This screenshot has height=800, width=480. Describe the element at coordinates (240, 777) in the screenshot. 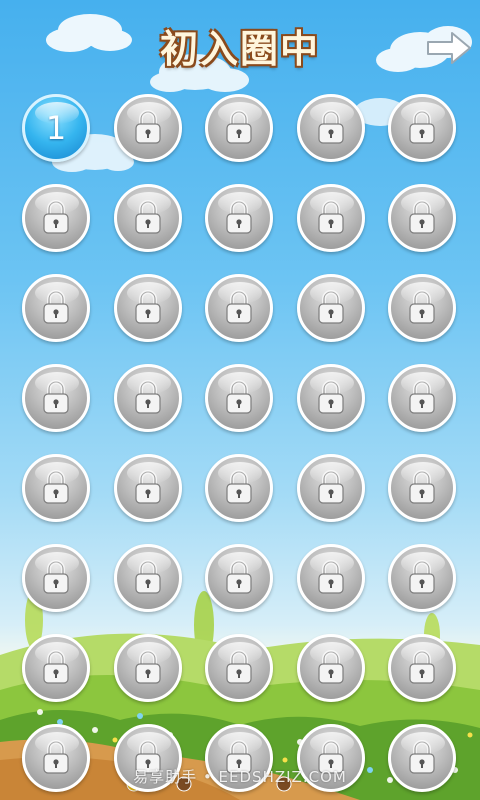

I see `watermark: 易享助手 • EEDSHZIZ.COM` at that location.